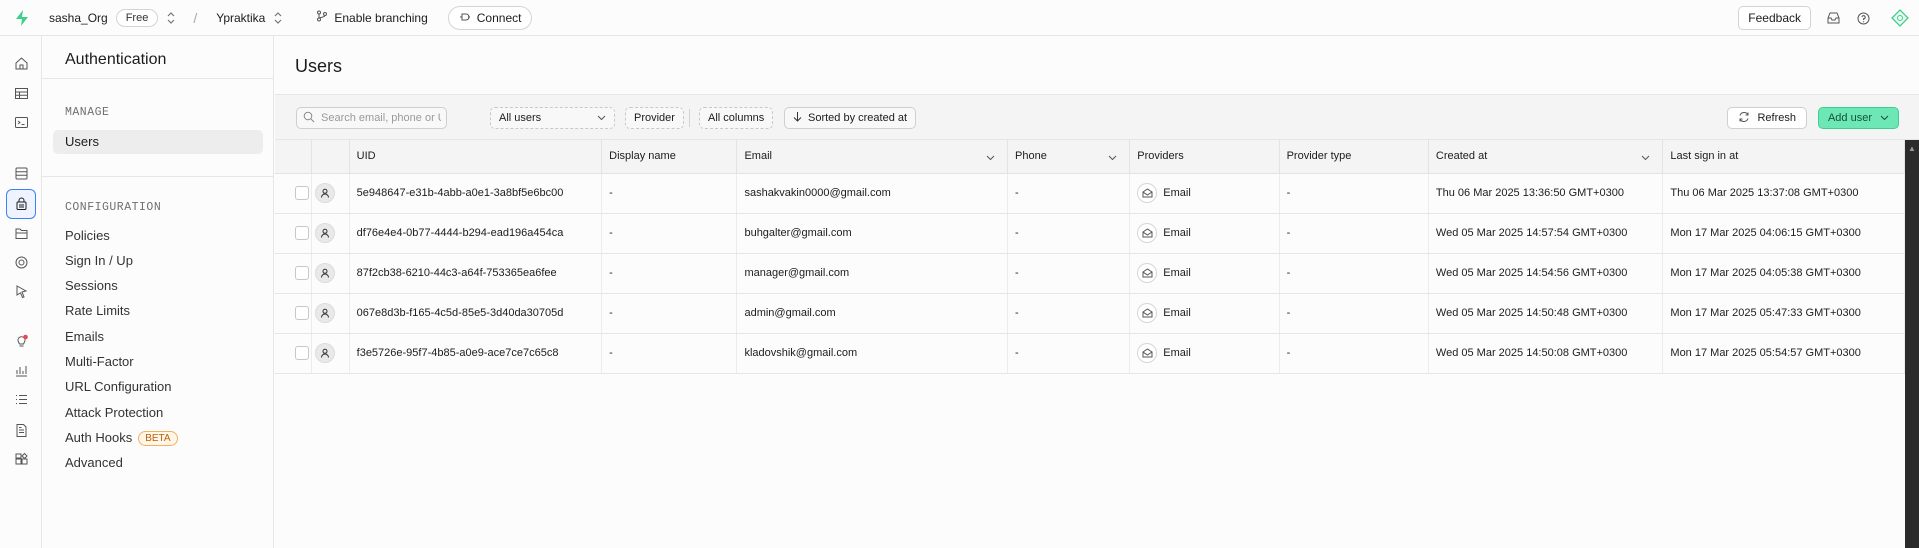  Describe the element at coordinates (82, 141) in the screenshot. I see `sidebar-item-users: Users` at that location.